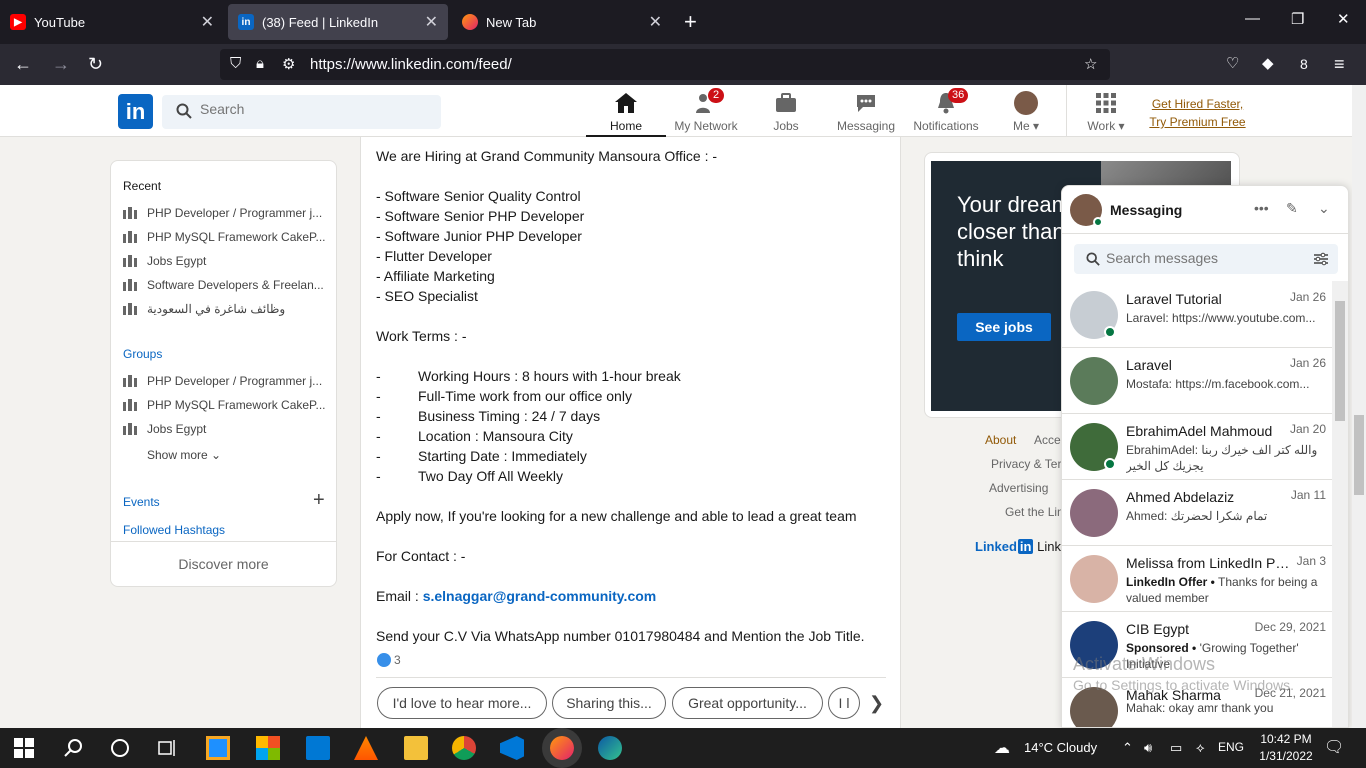 The height and width of the screenshot is (768, 1366). Describe the element at coordinates (1297, 19) in the screenshot. I see `restore-icon: ❐` at that location.